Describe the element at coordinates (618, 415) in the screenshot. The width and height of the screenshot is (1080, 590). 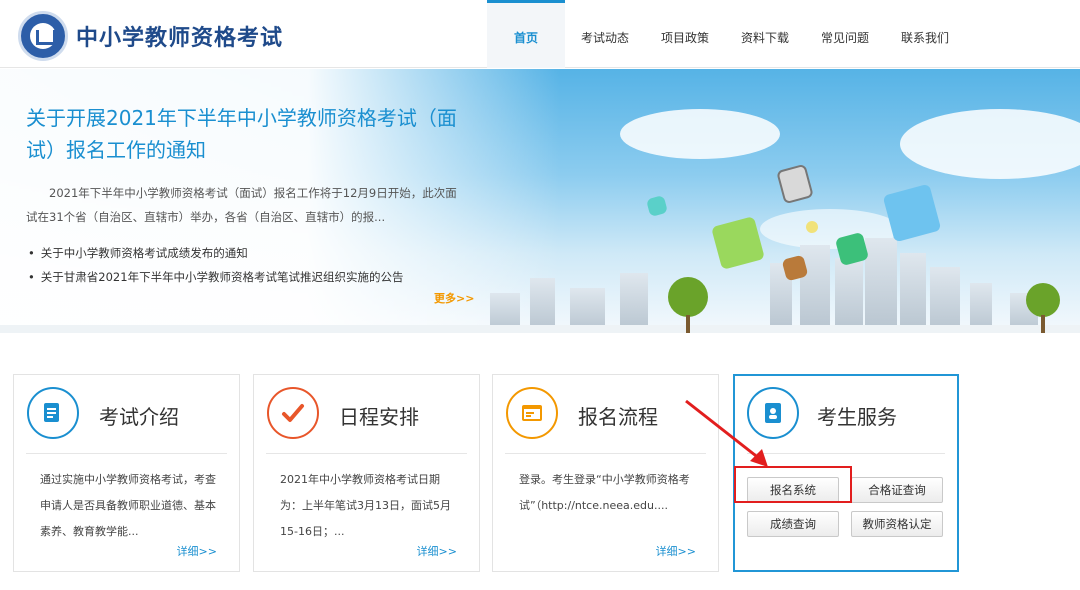
I see `card-title: 报名流程` at that location.